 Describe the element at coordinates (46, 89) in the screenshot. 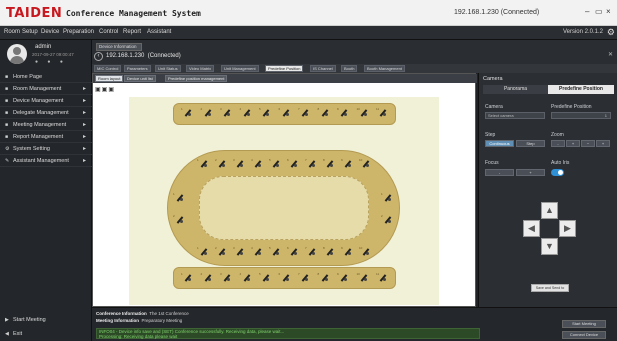

I see `sidebar-item-room: ■ Room Management ▸` at that location.